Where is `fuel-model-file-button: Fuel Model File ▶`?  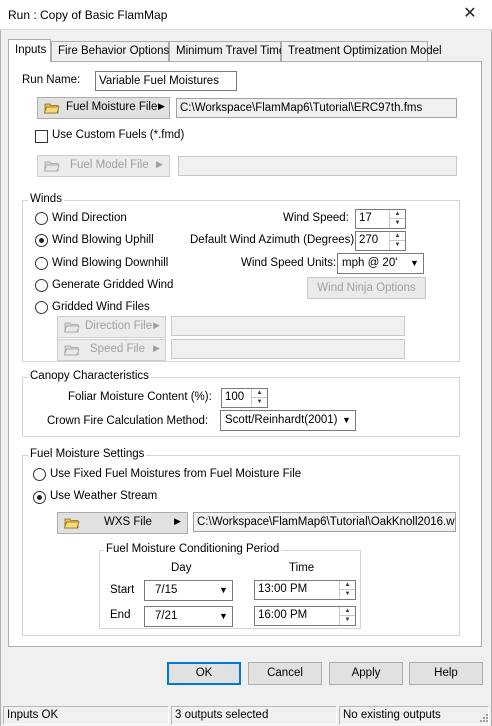
fuel-model-file-button: Fuel Model File ▶ is located at coordinates (103, 166).